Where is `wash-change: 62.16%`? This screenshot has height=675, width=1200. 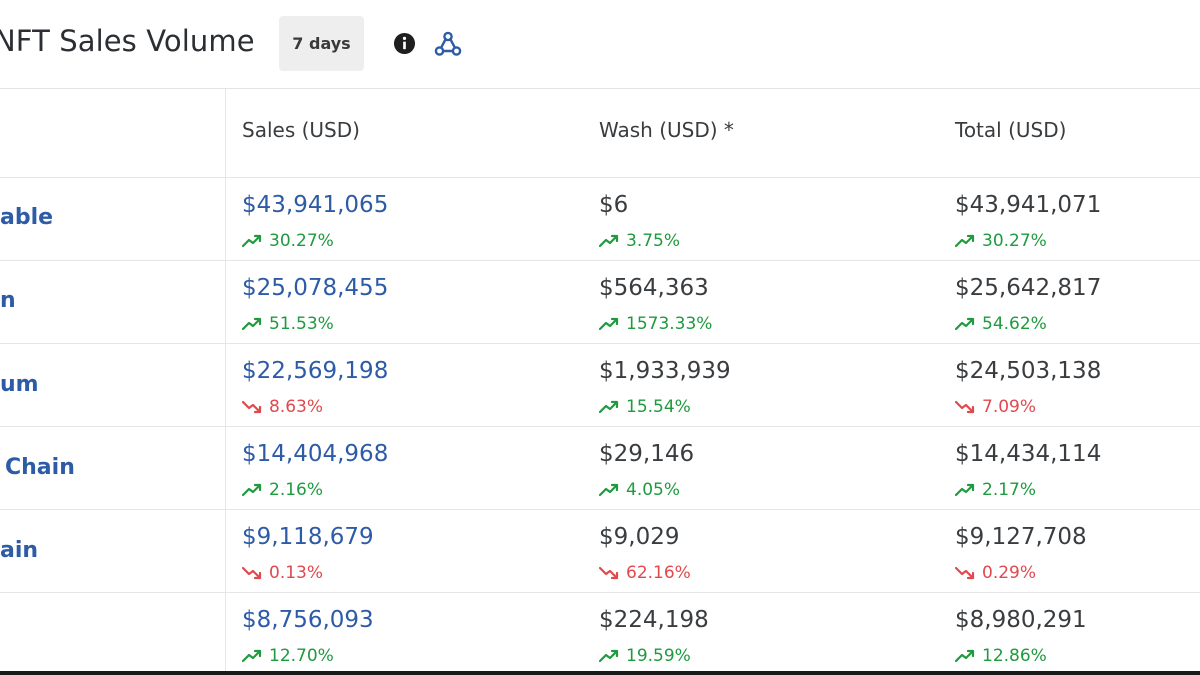 wash-change: 62.16% is located at coordinates (645, 573).